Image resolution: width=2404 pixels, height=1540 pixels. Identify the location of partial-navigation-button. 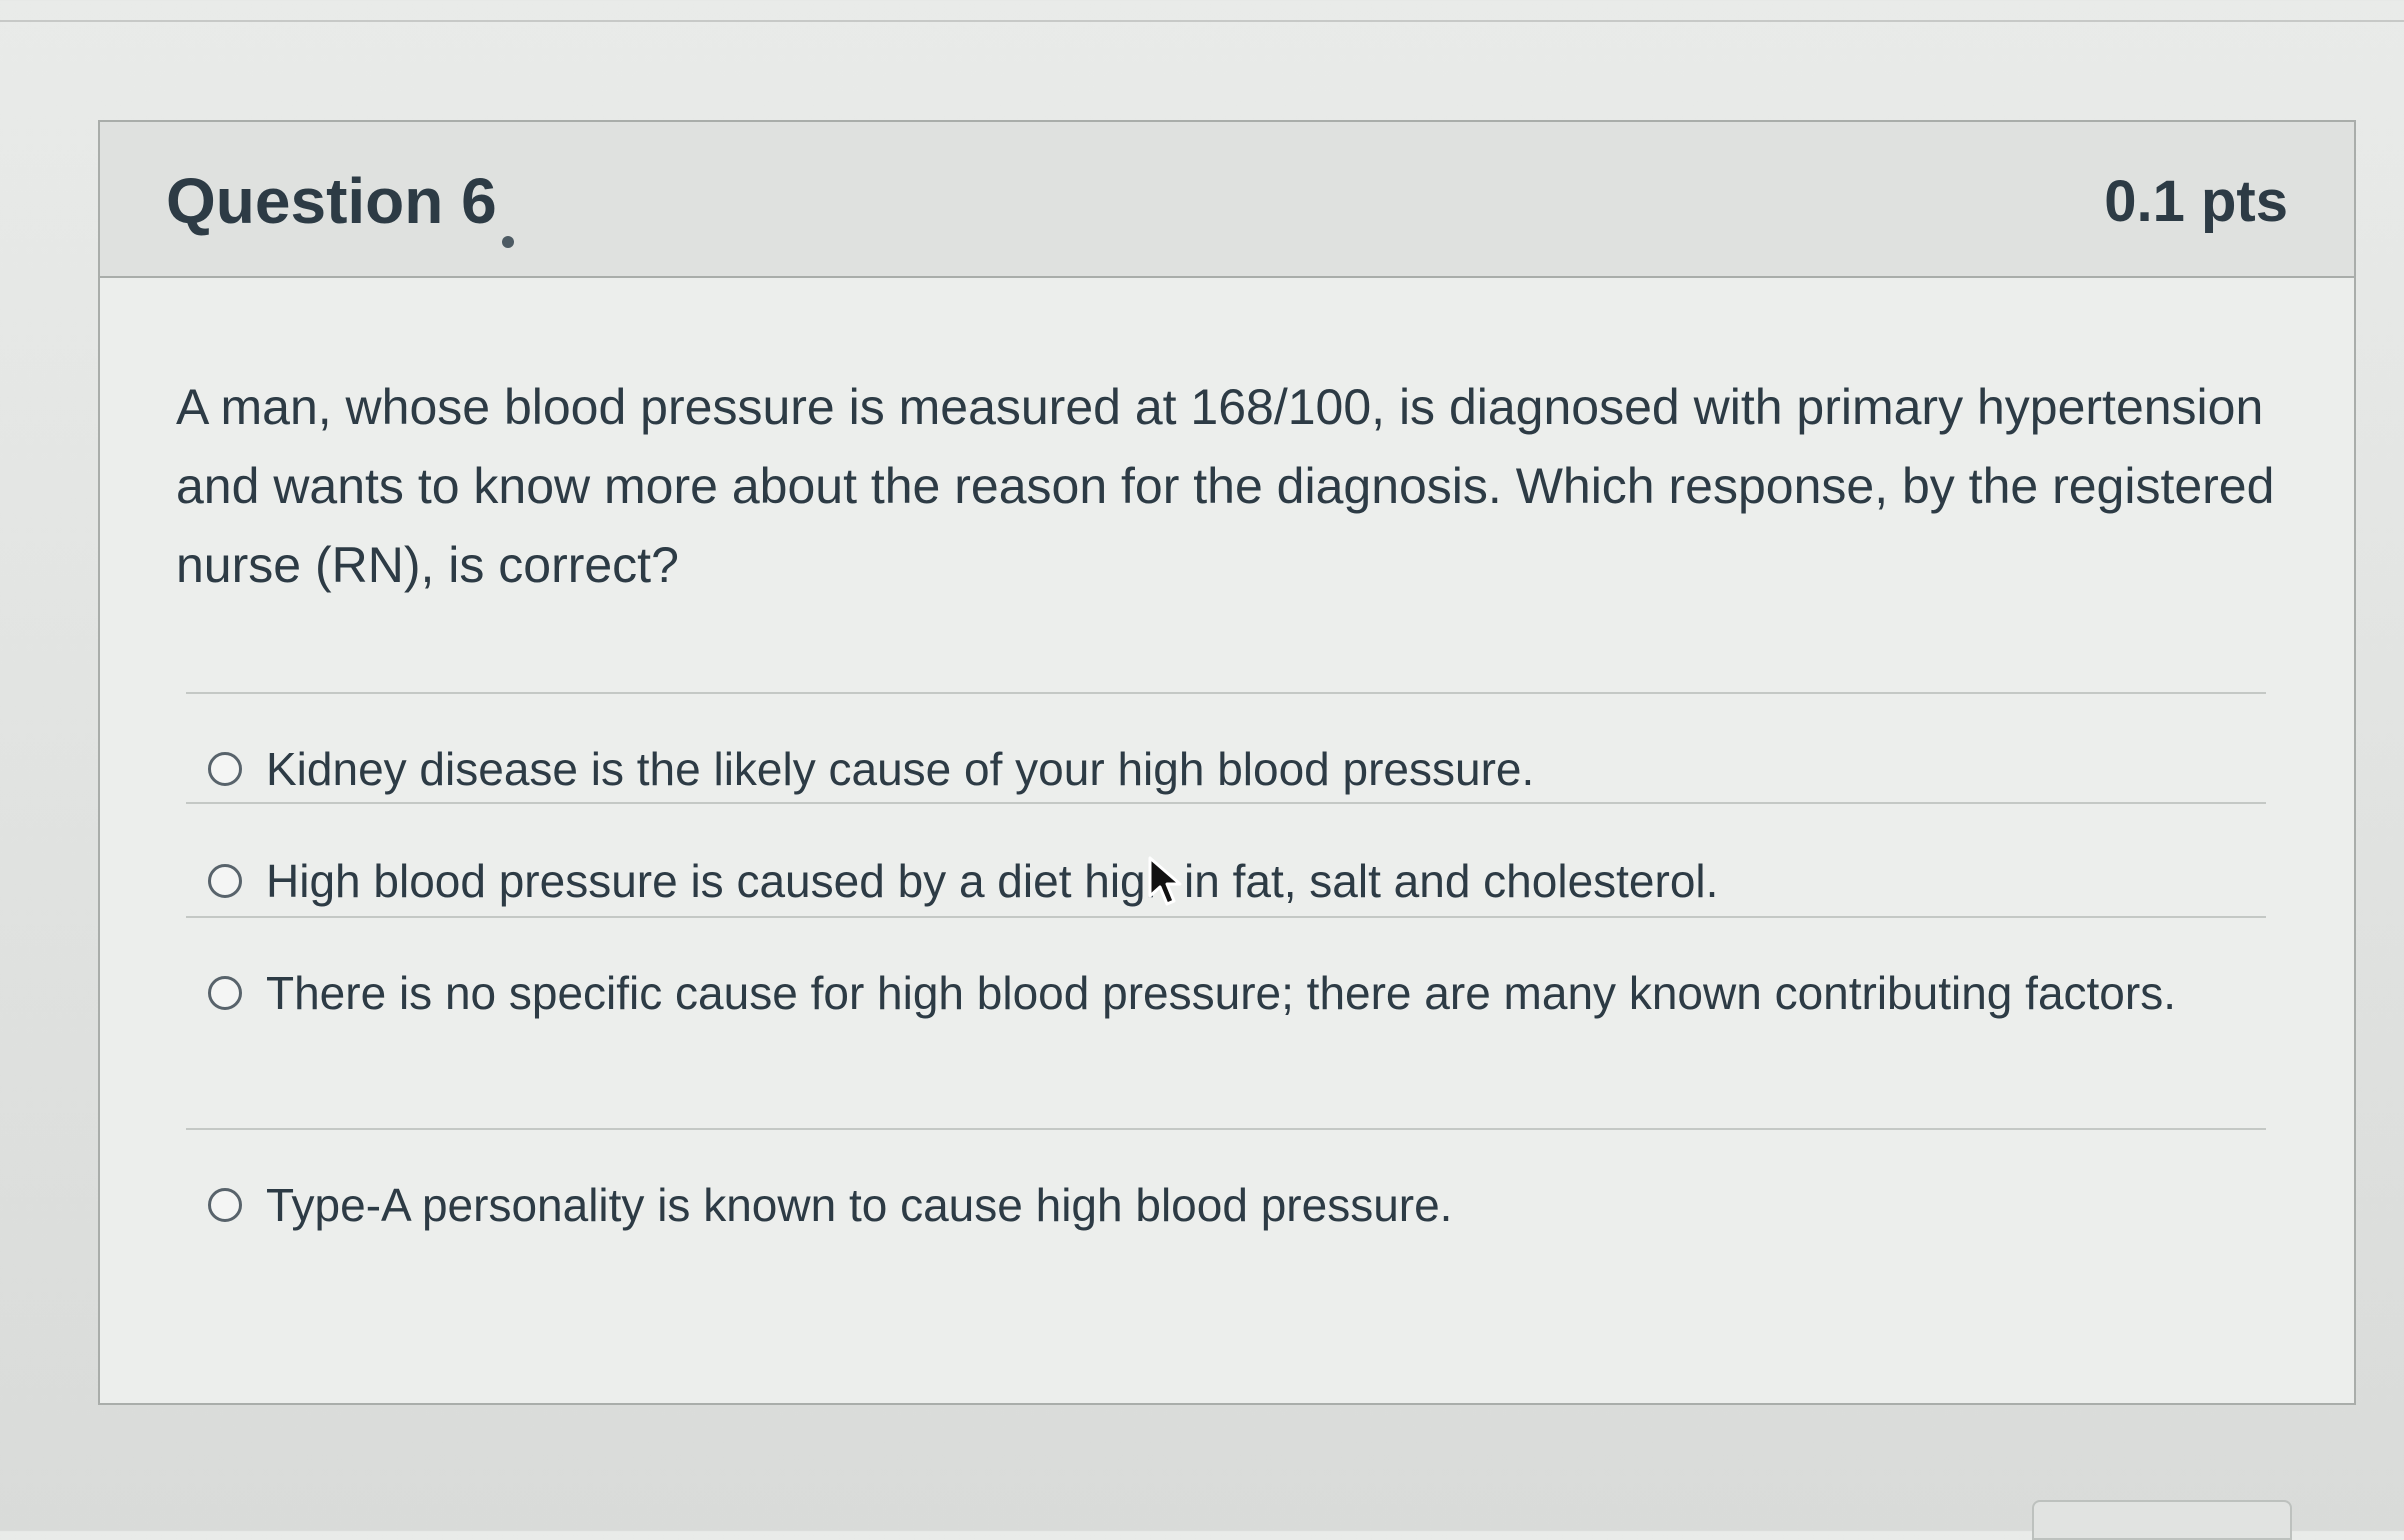
(2162, 1520).